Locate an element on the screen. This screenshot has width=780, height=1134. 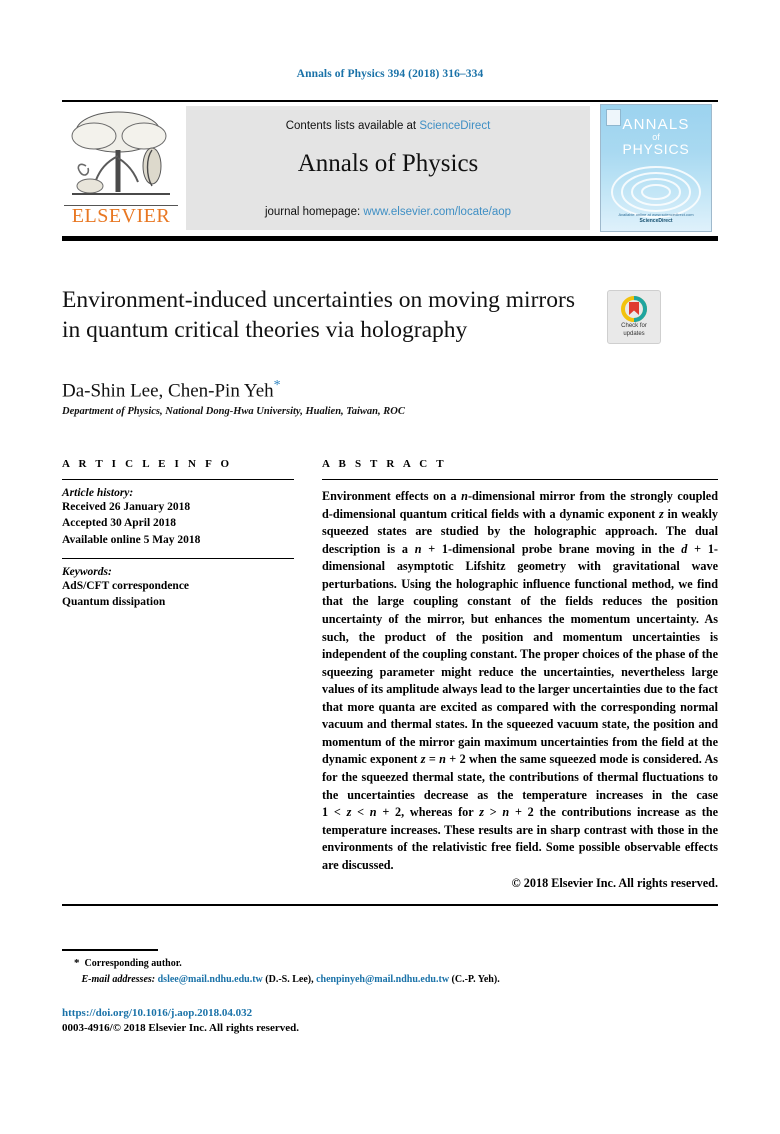
elsevier-wordmark: ELSEVIER is located at coordinates (121, 216).